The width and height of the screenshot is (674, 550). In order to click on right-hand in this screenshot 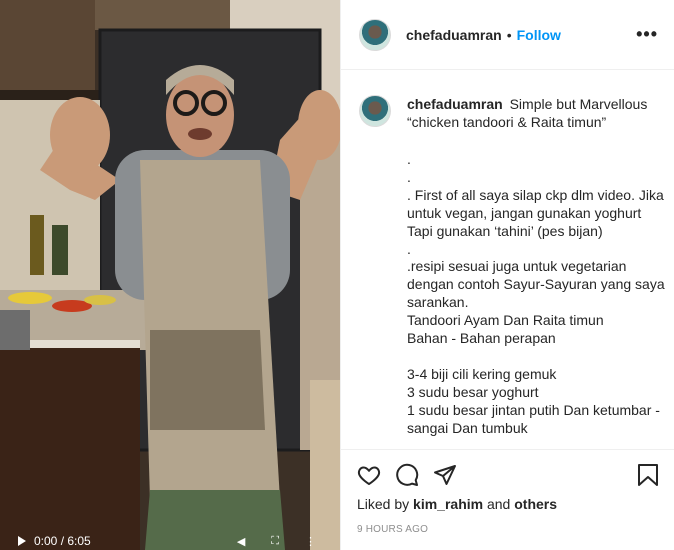, I will do `click(319, 125)`.